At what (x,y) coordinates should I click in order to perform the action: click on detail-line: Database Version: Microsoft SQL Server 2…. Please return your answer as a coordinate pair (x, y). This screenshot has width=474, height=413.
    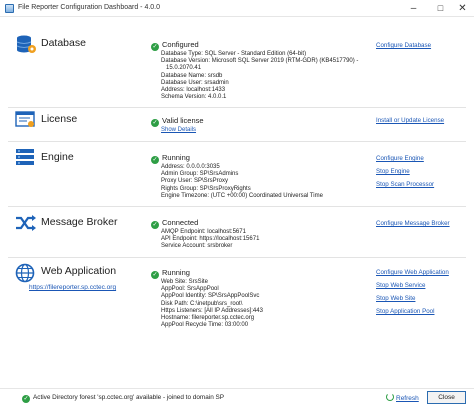
    Looking at the image, I should click on (260, 61).